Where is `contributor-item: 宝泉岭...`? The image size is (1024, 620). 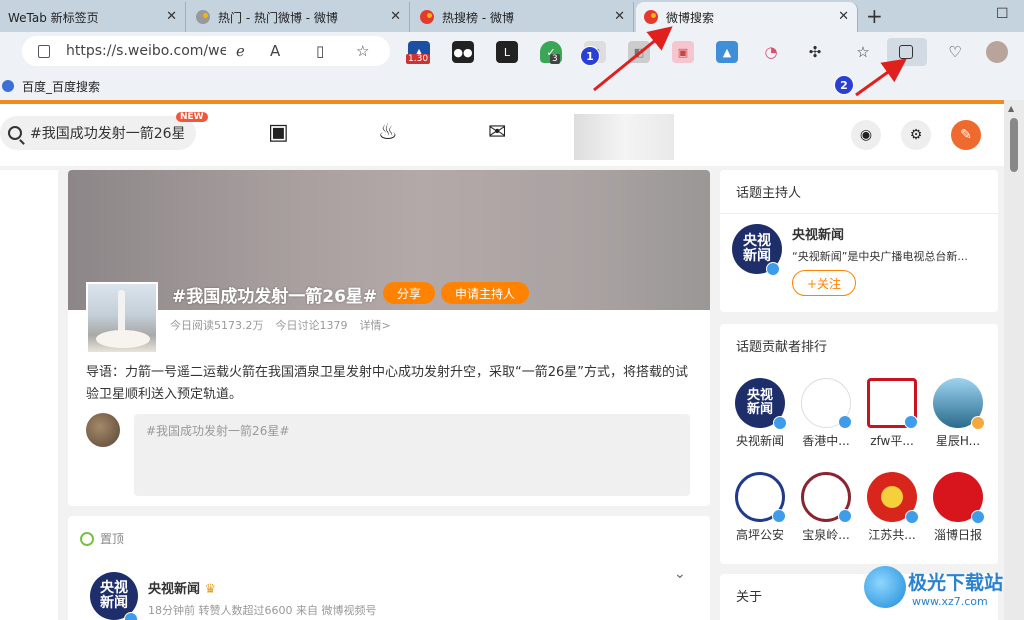 contributor-item: 宝泉岭... is located at coordinates (826, 507).